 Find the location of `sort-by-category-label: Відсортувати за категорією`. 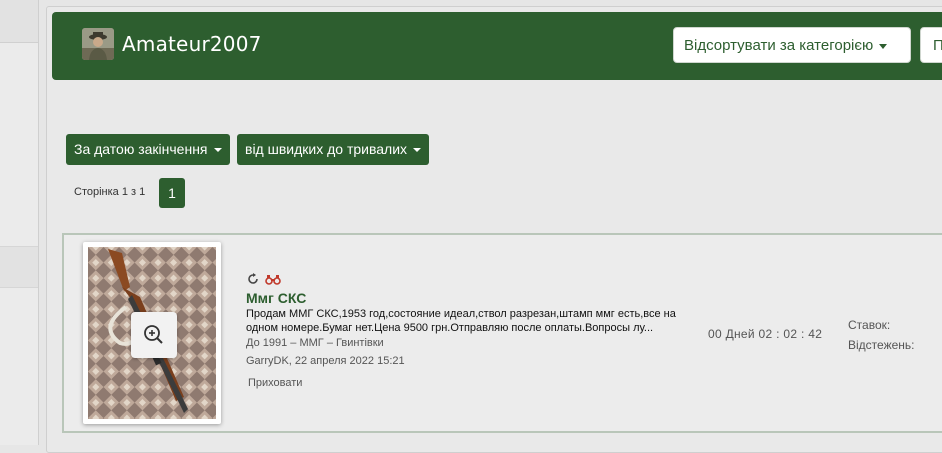

sort-by-category-label: Відсортувати за категорією is located at coordinates (779, 45).